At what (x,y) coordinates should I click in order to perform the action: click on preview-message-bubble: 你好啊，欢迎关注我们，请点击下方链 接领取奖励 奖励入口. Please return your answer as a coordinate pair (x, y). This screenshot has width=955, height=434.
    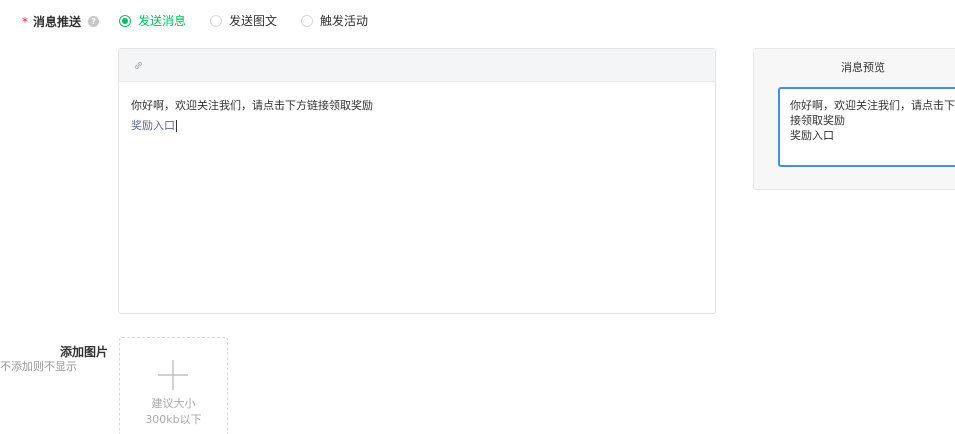
    Looking at the image, I should click on (866, 127).